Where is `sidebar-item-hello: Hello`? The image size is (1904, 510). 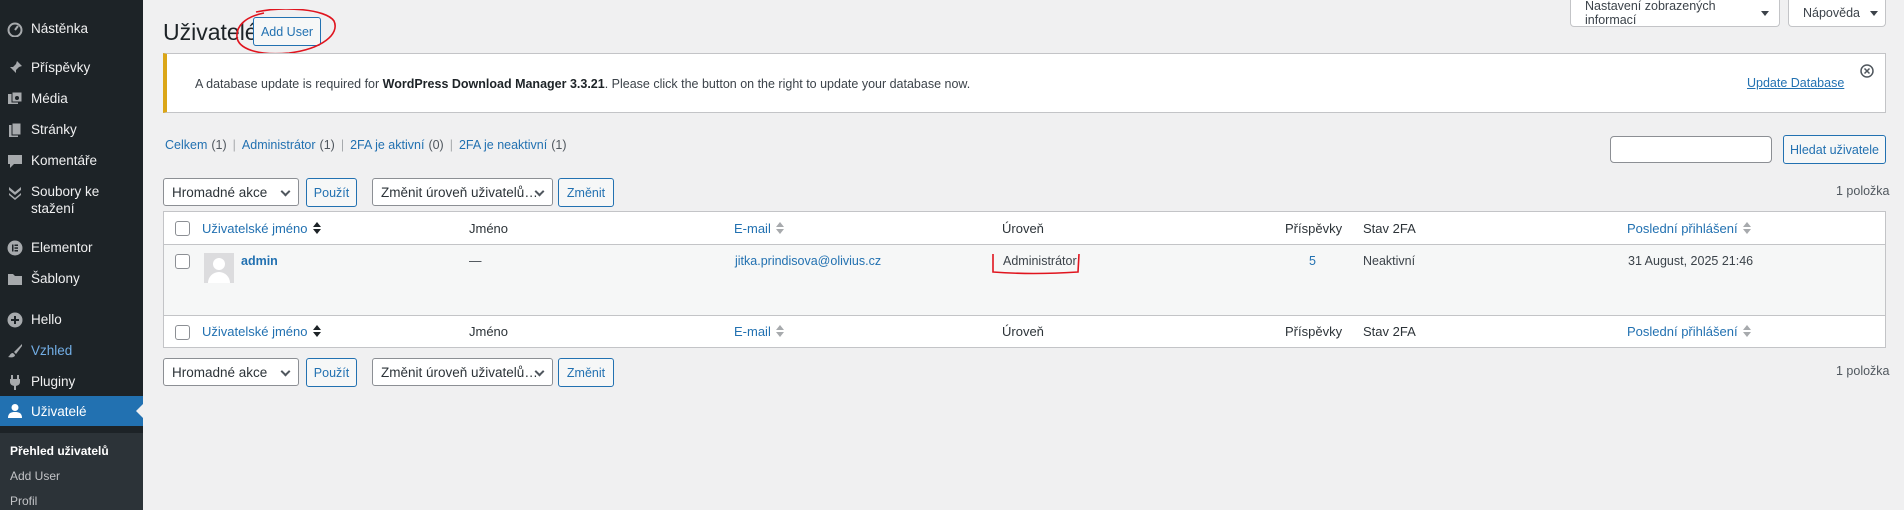
sidebar-item-hello: Hello is located at coordinates (71, 320).